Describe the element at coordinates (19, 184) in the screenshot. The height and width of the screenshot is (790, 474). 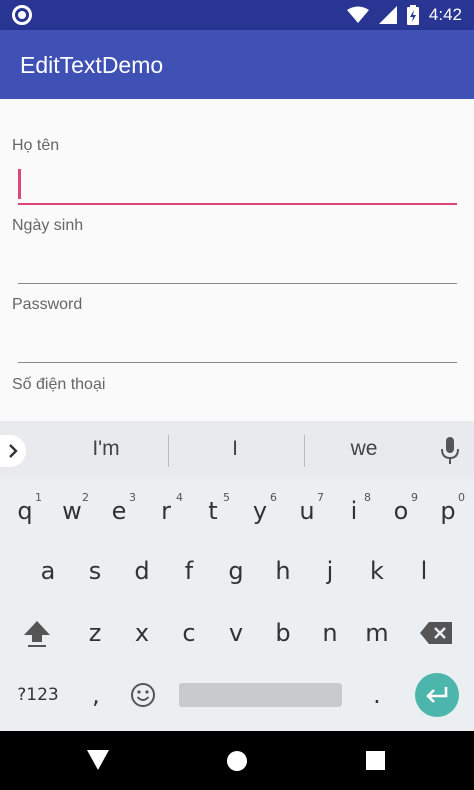
I see `text-cursor` at that location.